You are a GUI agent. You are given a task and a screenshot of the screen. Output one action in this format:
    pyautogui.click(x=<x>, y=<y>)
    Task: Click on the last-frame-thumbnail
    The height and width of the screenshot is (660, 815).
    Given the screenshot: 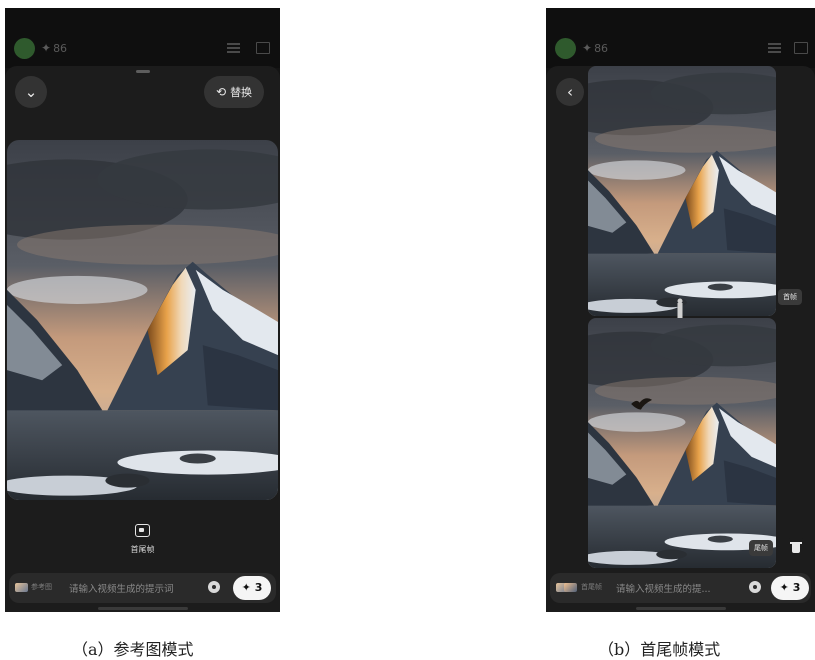 What is the action you would take?
    pyautogui.click(x=570, y=587)
    